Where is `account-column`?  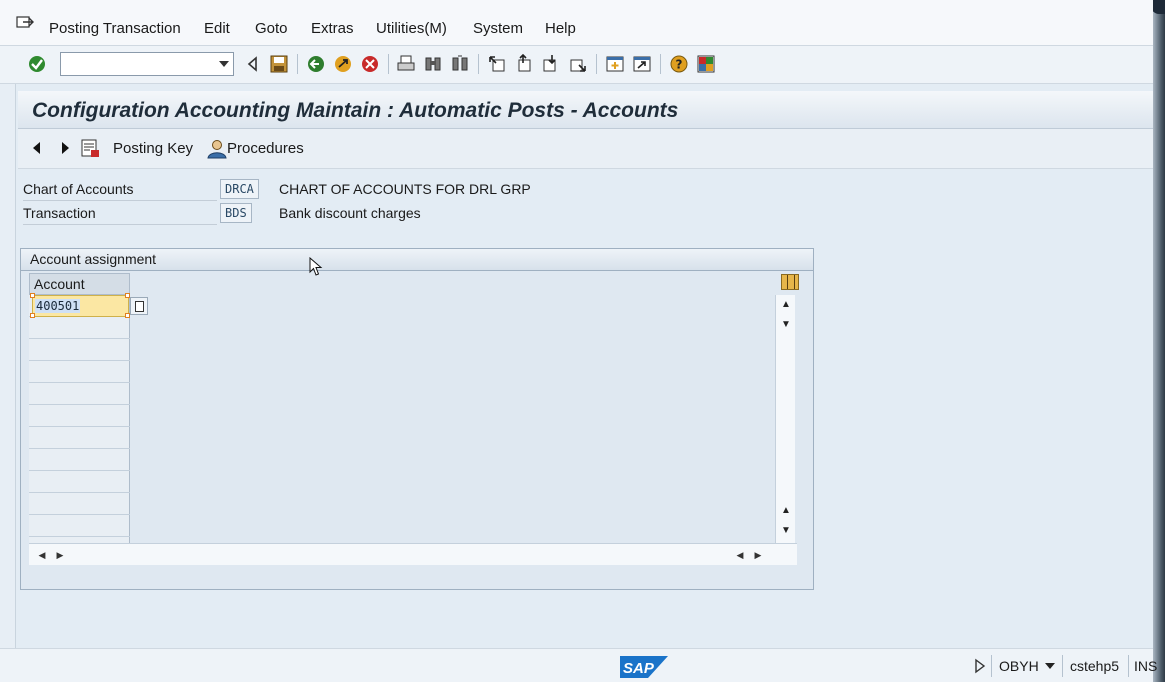
account-column is located at coordinates (79, 430).